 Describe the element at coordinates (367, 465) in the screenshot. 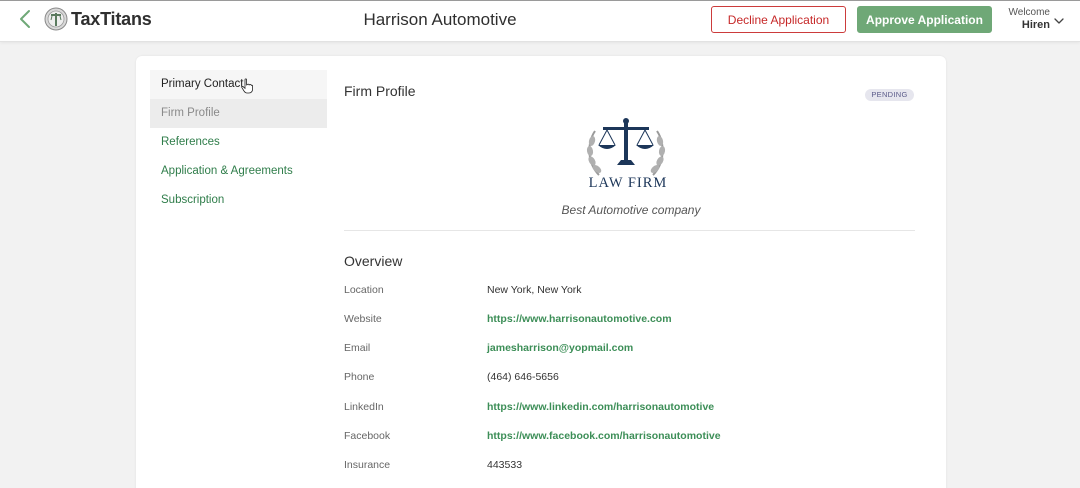

I see `detail-label: Insurance` at that location.